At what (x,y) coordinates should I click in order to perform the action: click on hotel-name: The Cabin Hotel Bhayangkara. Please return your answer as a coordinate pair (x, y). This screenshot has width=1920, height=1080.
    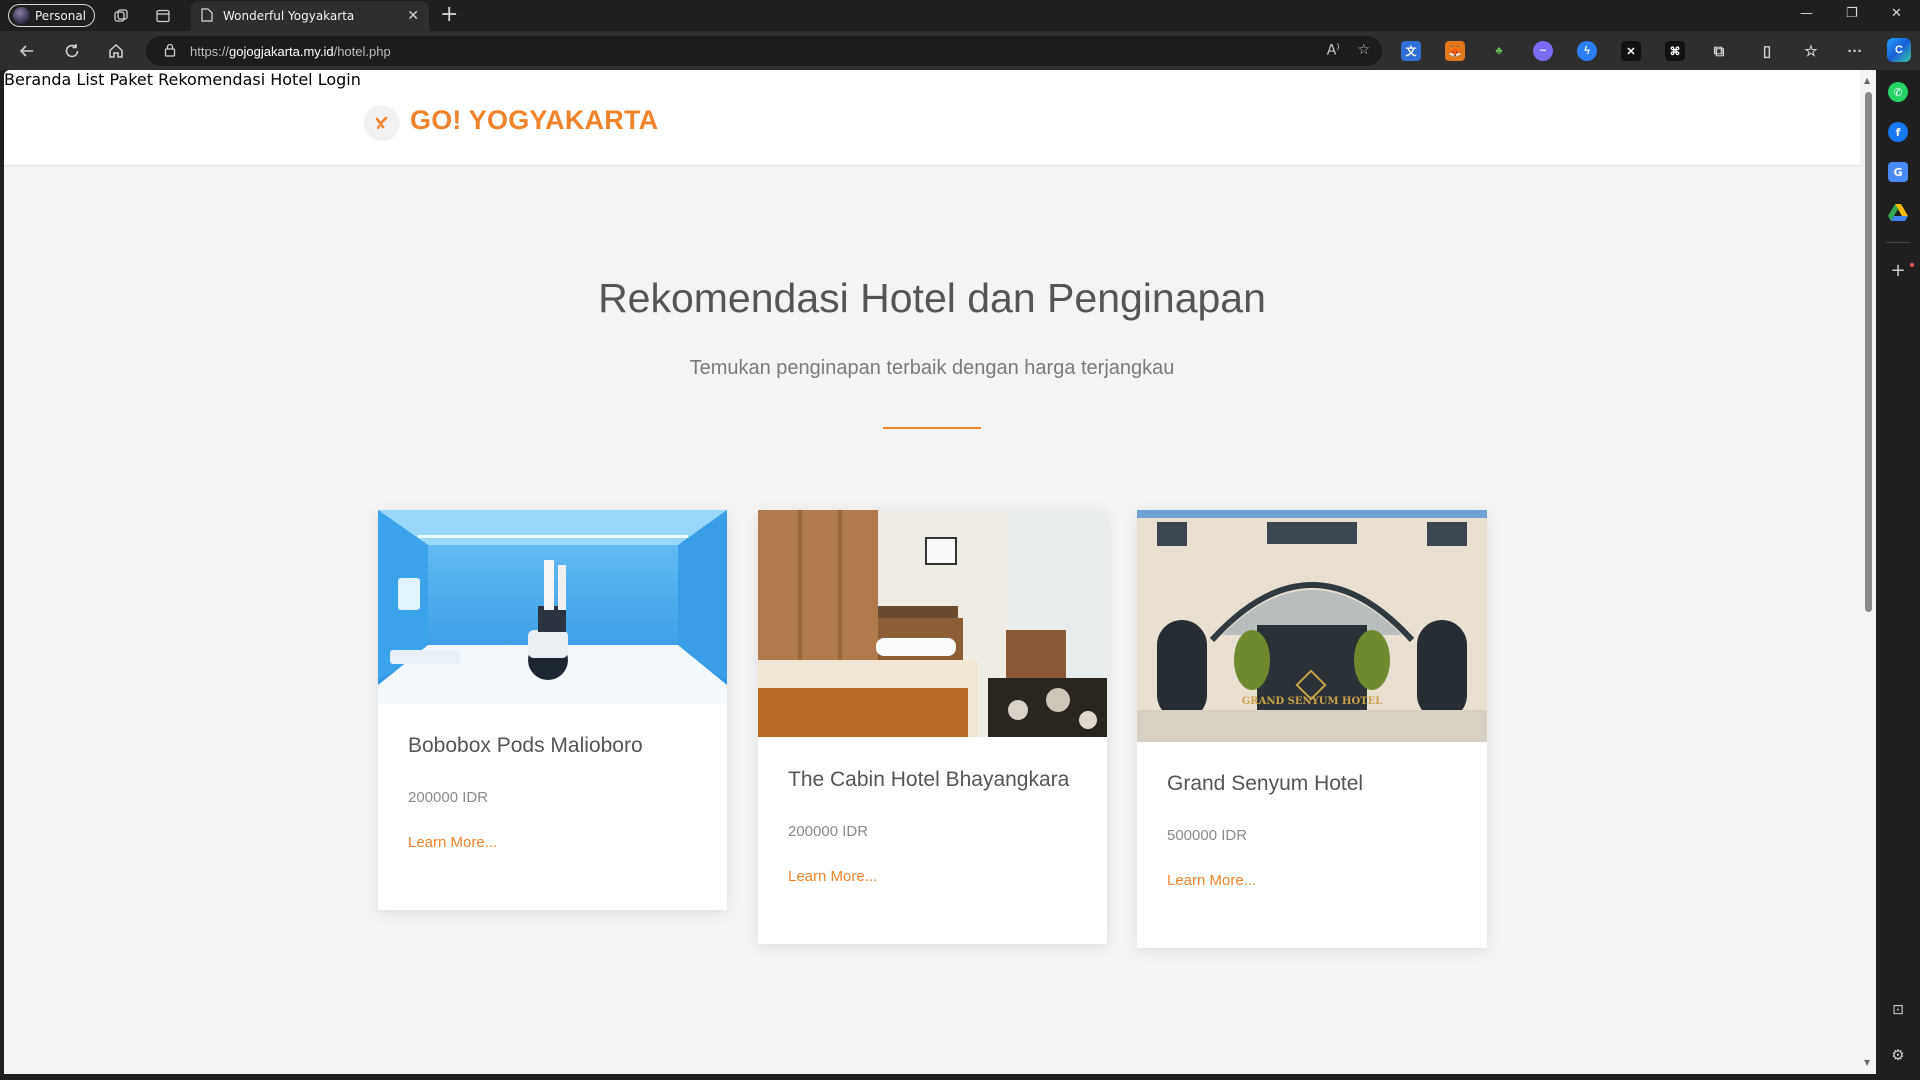
    Looking at the image, I should click on (929, 779).